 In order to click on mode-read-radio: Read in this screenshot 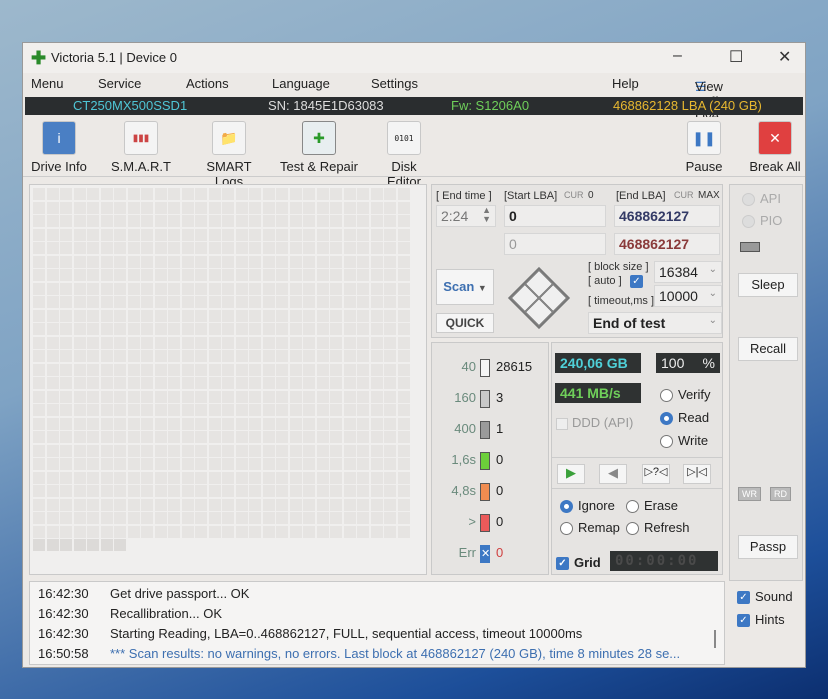, I will do `click(684, 418)`.